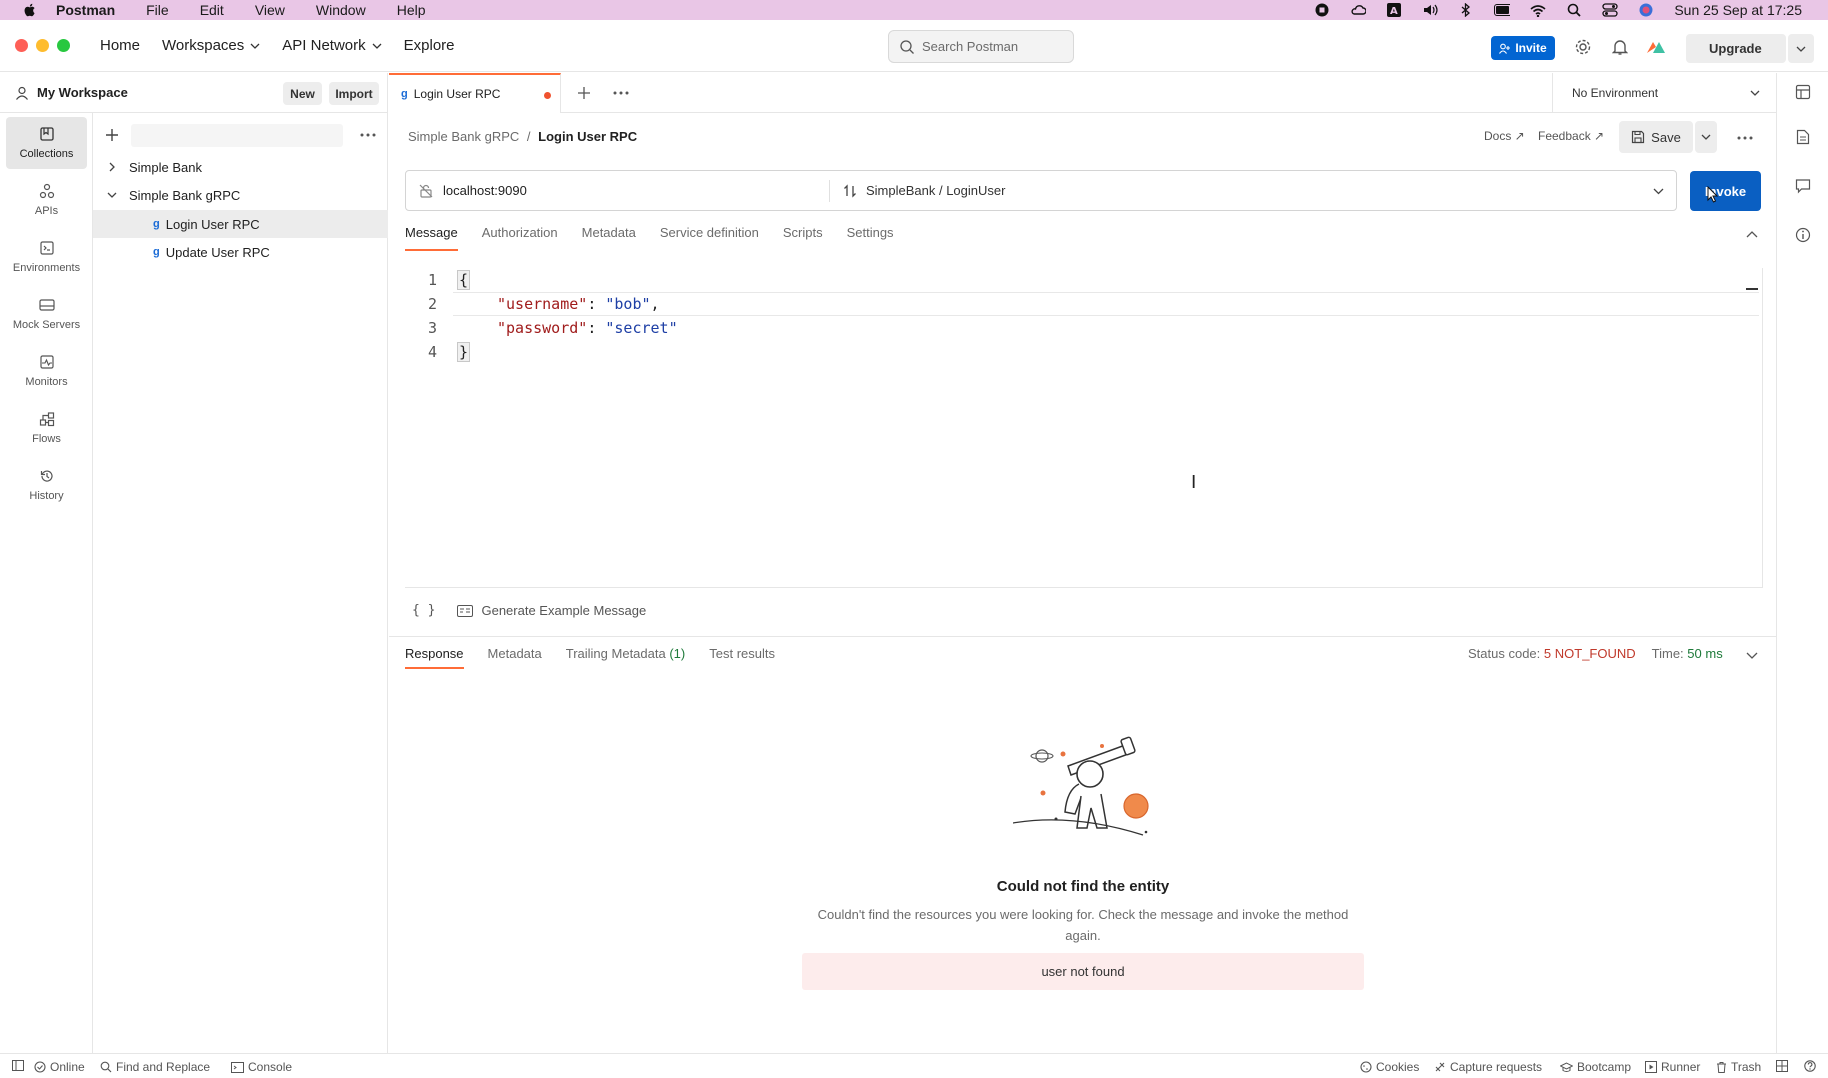 The image size is (1828, 1078). Describe the element at coordinates (434, 657) in the screenshot. I see `tab-response: Response` at that location.